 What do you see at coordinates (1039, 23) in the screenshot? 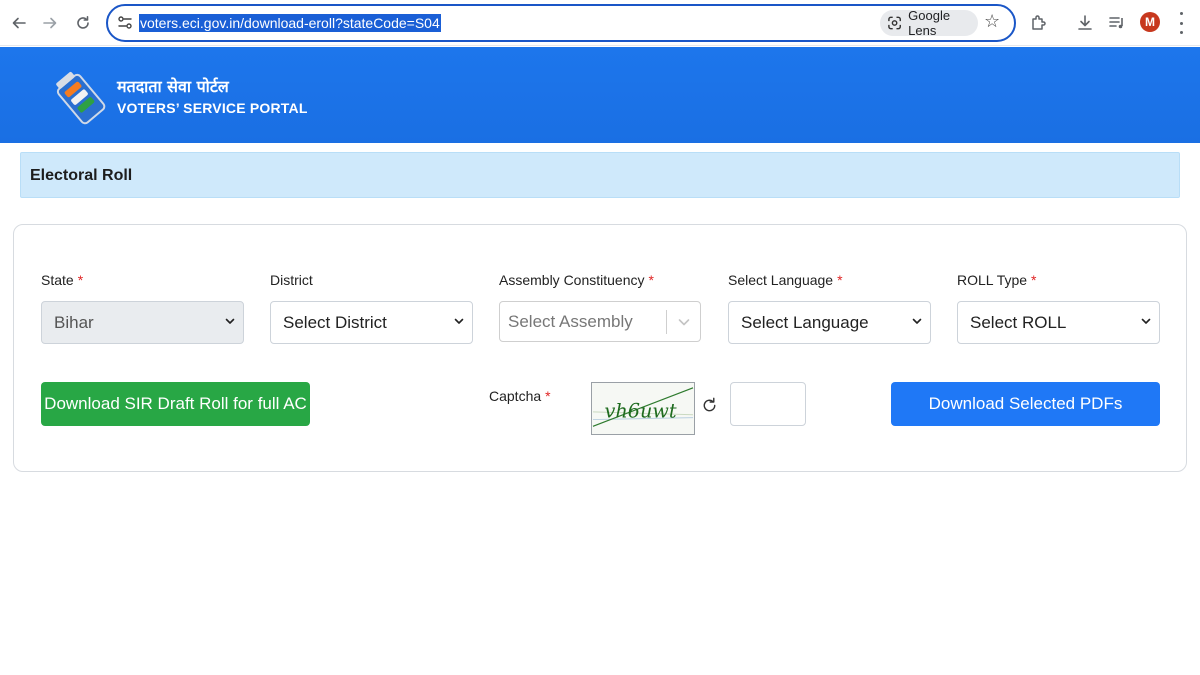
I see `extensions-icon` at bounding box center [1039, 23].